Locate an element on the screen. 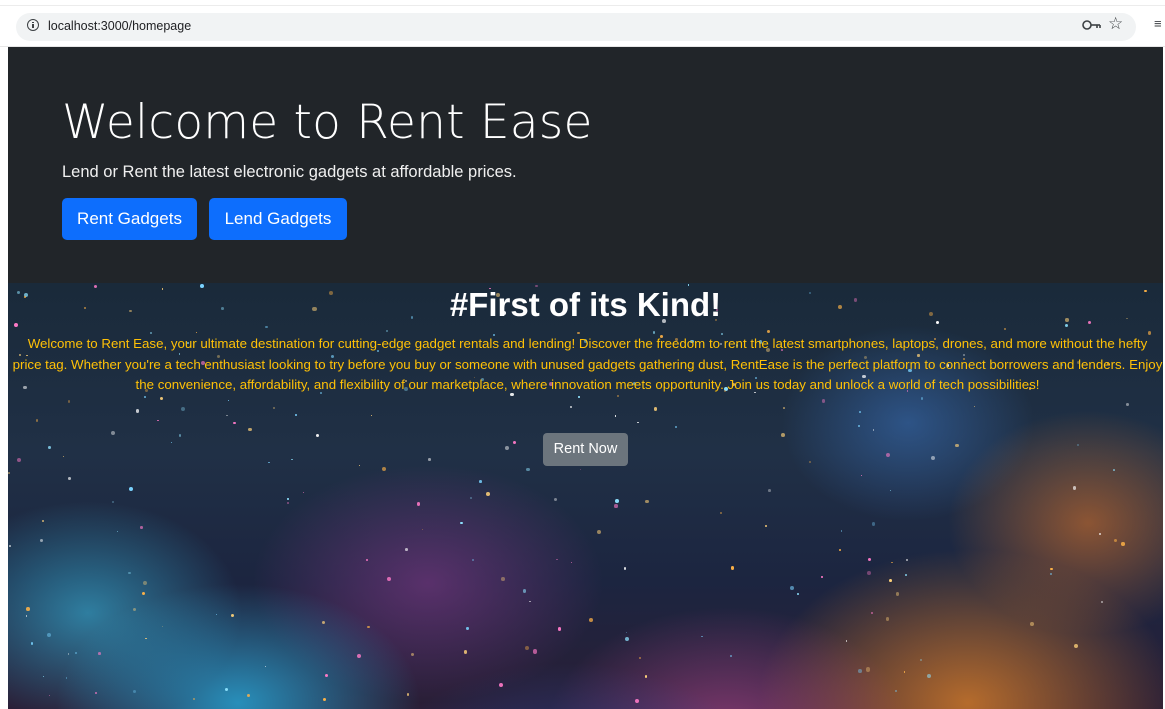 This screenshot has width=1165, height=709. info-icon is located at coordinates (33, 25).